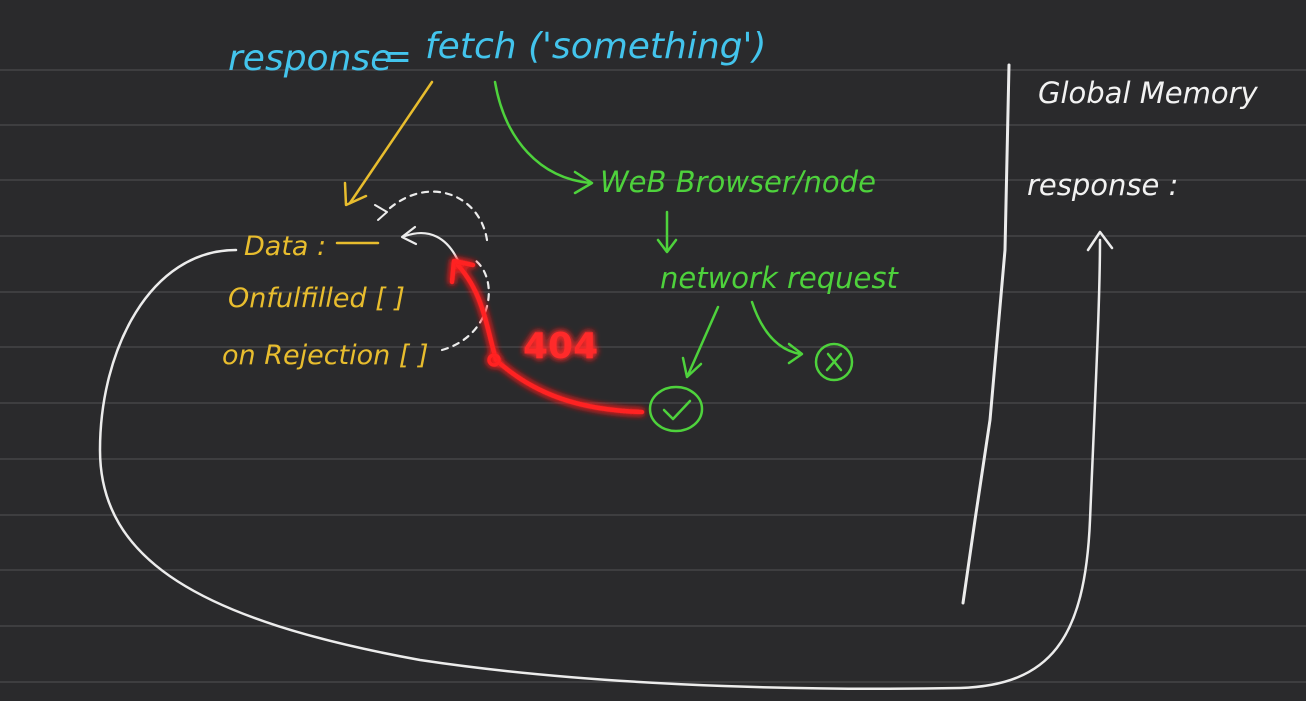 Image resolution: width=1306 pixels, height=701 pixels. I want to click on status-code-404: 404, so click(560, 346).